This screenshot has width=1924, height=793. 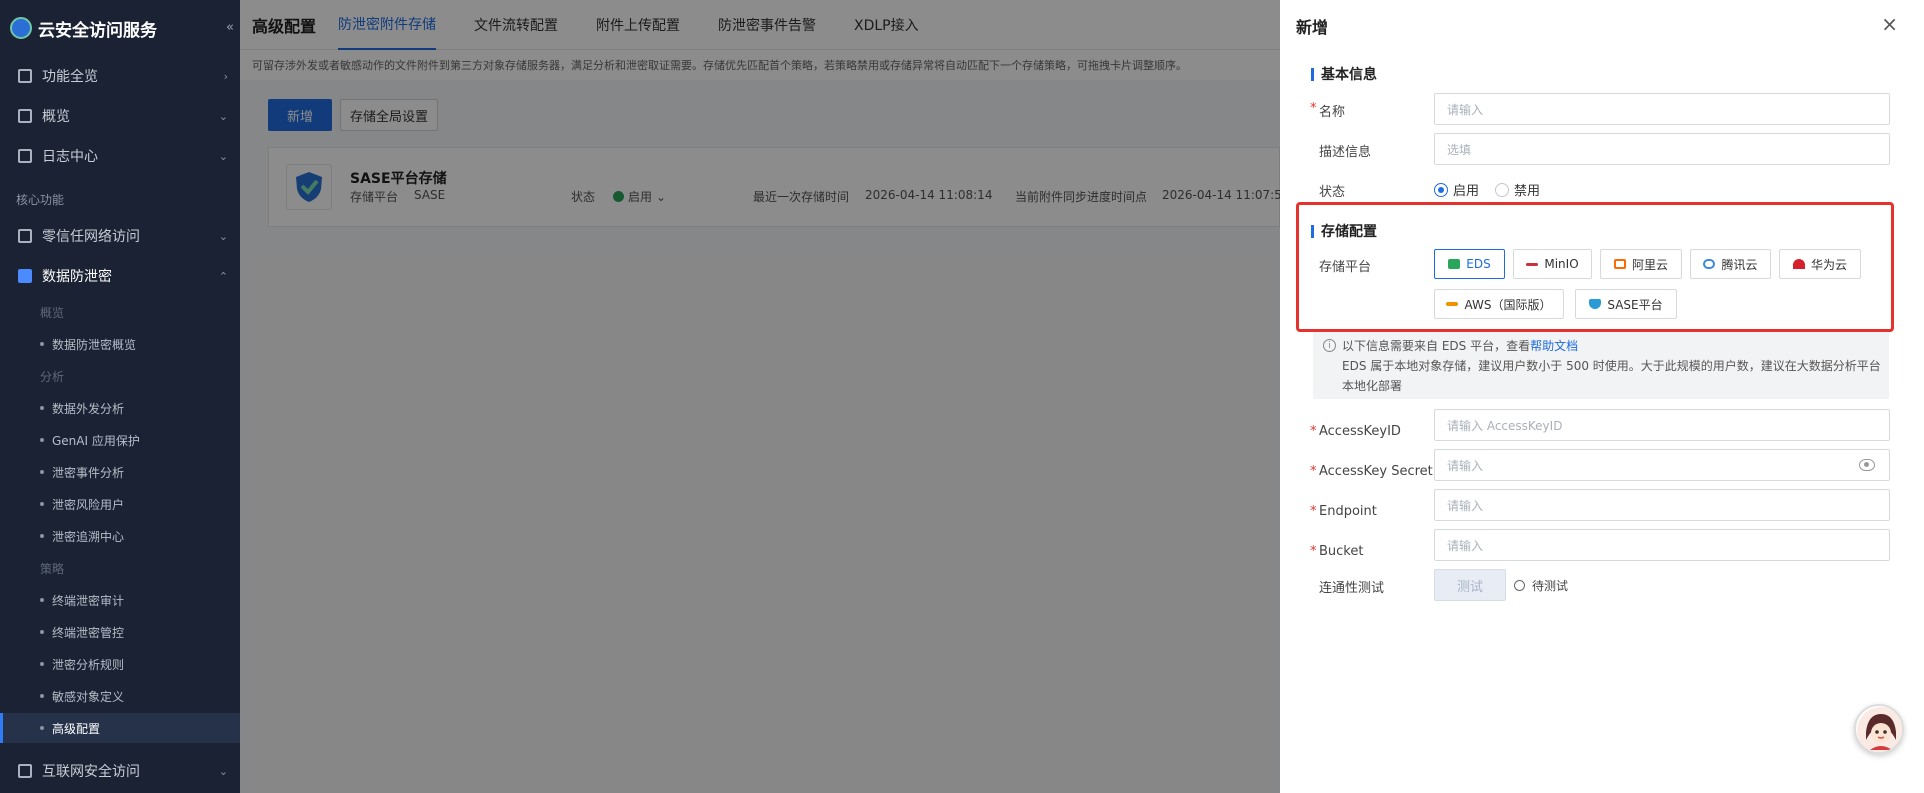 I want to click on status-label: 状态, so click(x=1332, y=192).